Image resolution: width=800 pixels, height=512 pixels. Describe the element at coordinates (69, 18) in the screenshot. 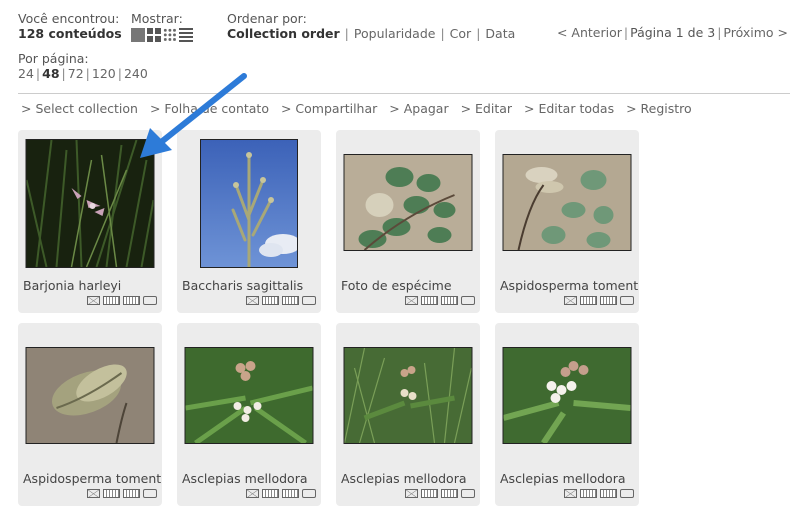

I see `results-label: Você encontrou:` at that location.